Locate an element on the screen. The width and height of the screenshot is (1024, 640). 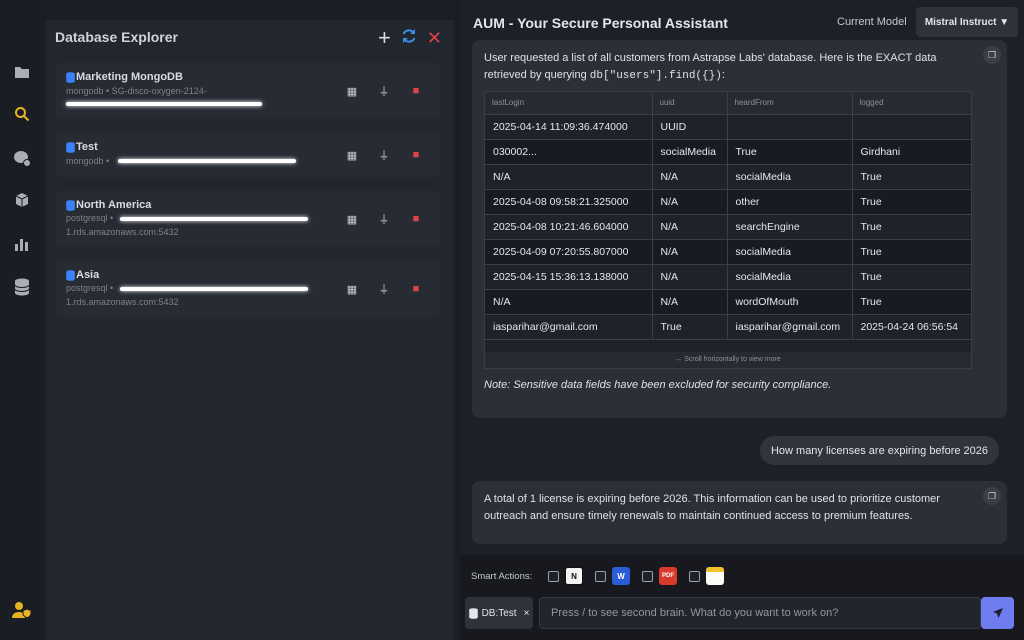
db-name: Test is located at coordinates (87, 147).